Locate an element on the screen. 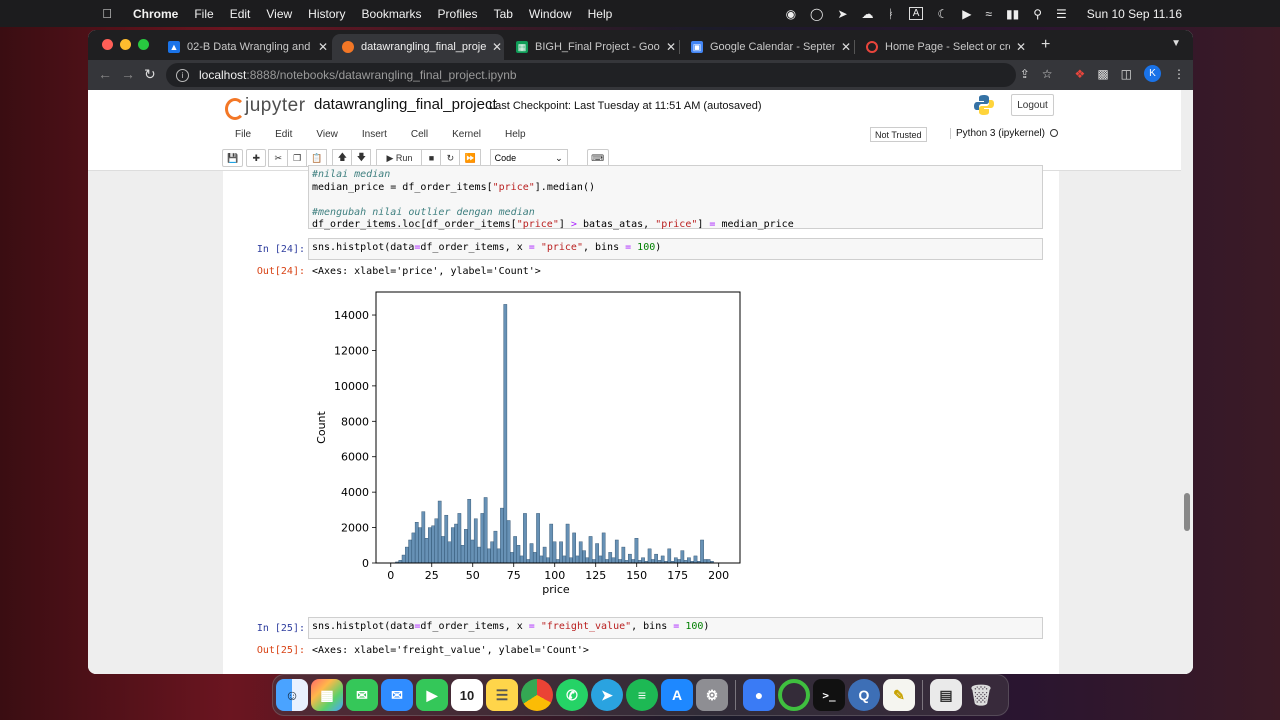 This screenshot has width=1280, height=720. bluetooth-icon: ᛓ is located at coordinates (891, 14).